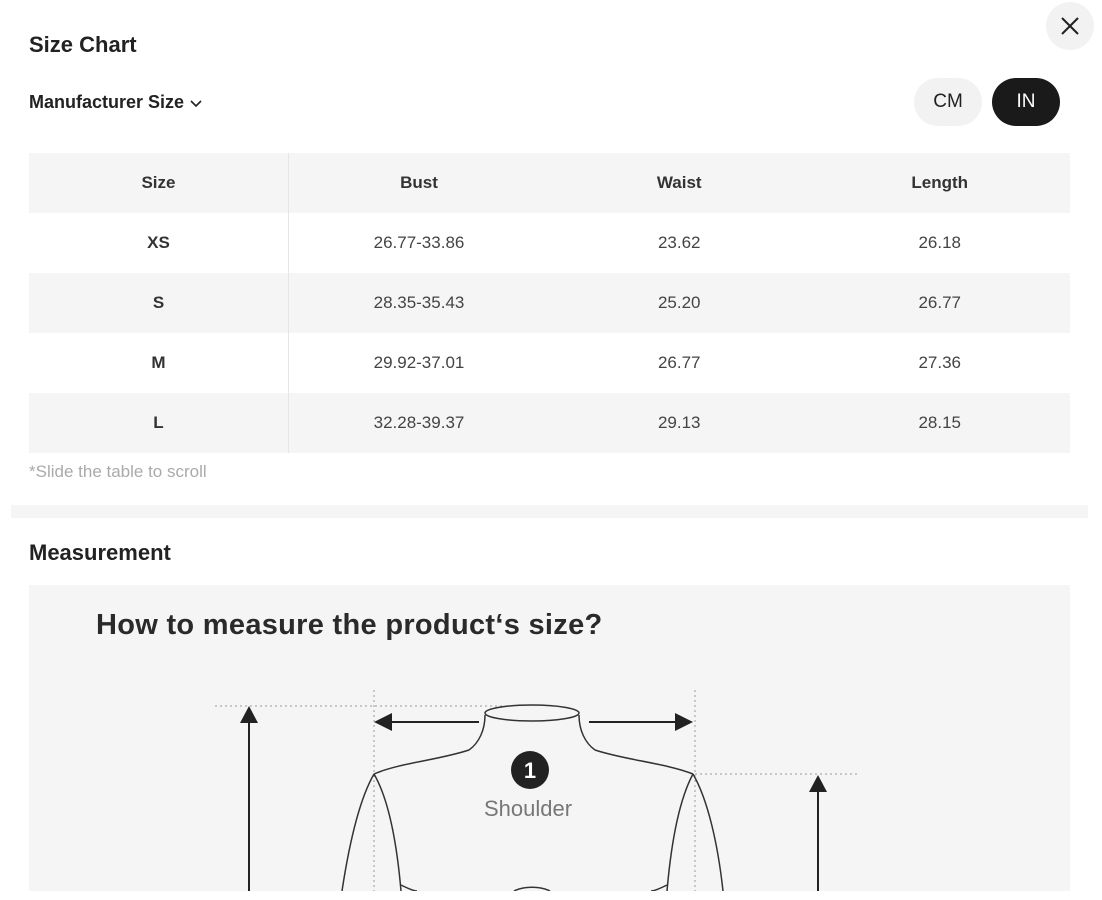  What do you see at coordinates (940, 242) in the screenshot?
I see `length-cell: 26.18` at bounding box center [940, 242].